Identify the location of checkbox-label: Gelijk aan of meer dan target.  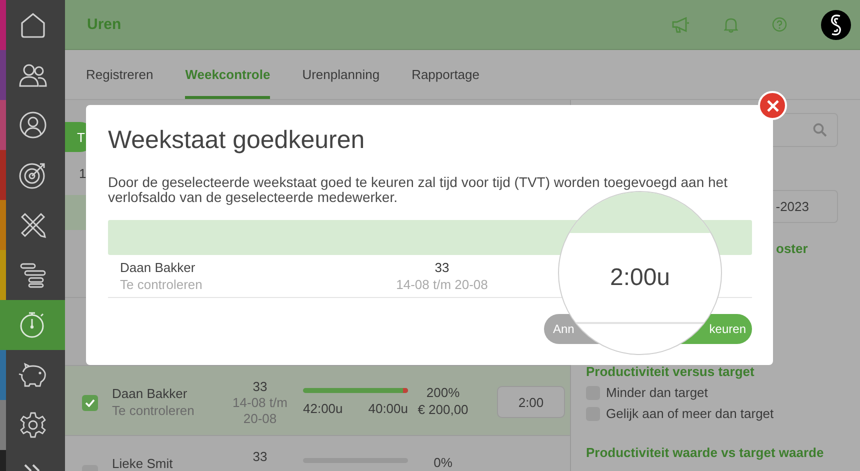
(690, 413).